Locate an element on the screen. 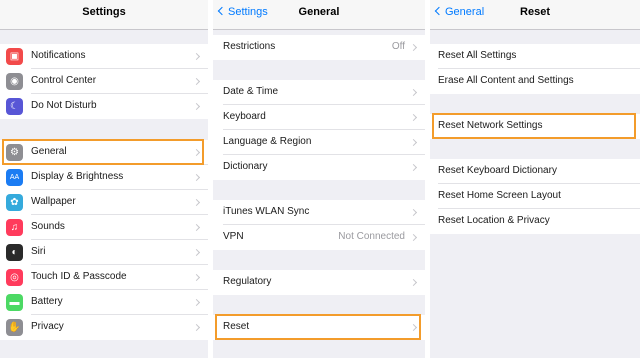  nav-bar: Settings General is located at coordinates (319, 15).